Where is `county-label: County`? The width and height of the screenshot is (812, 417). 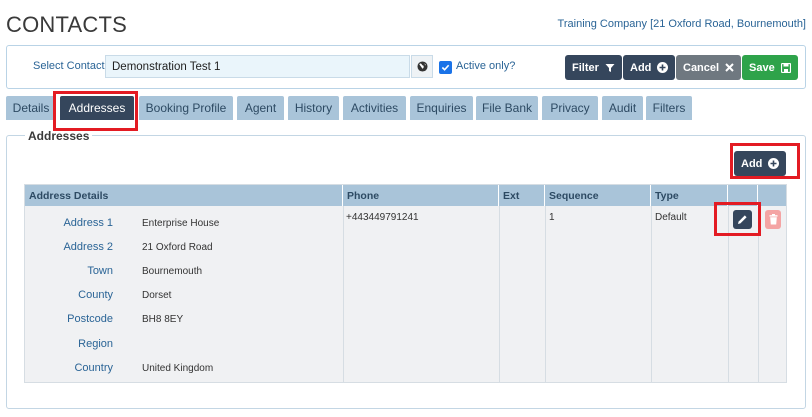
county-label: County is located at coordinates (95, 295).